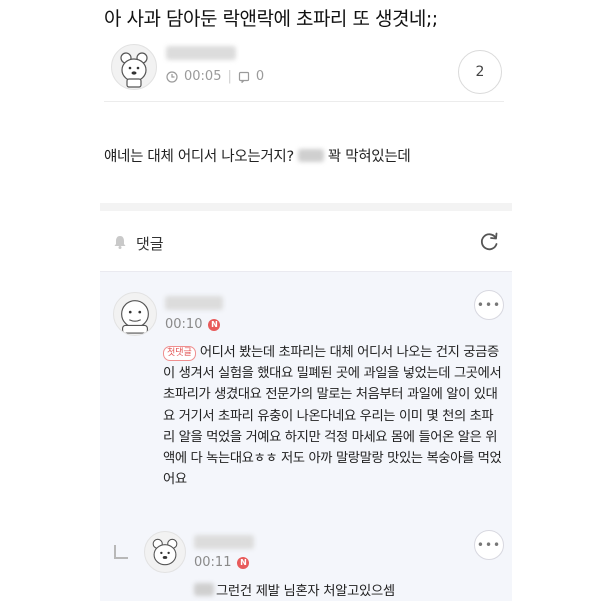  I want to click on reply-body: 그런건 제발 님혼자 처알고있으셈, so click(294, 589).